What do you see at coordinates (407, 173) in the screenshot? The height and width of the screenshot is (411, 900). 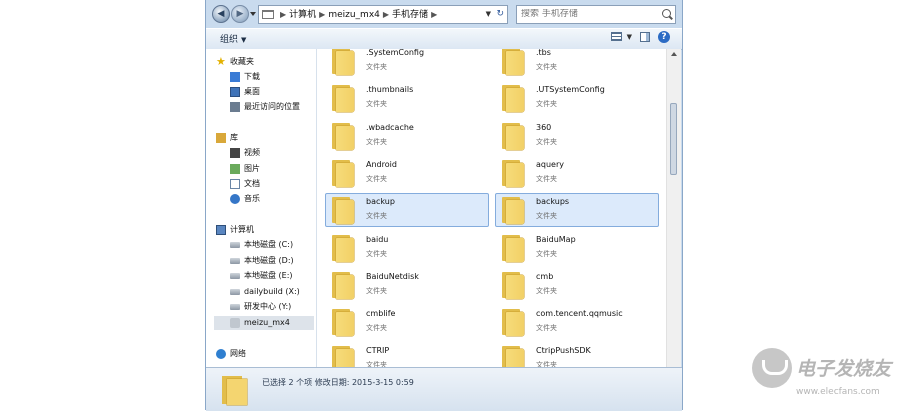 I see `folder-item: Android 文件夹` at bounding box center [407, 173].